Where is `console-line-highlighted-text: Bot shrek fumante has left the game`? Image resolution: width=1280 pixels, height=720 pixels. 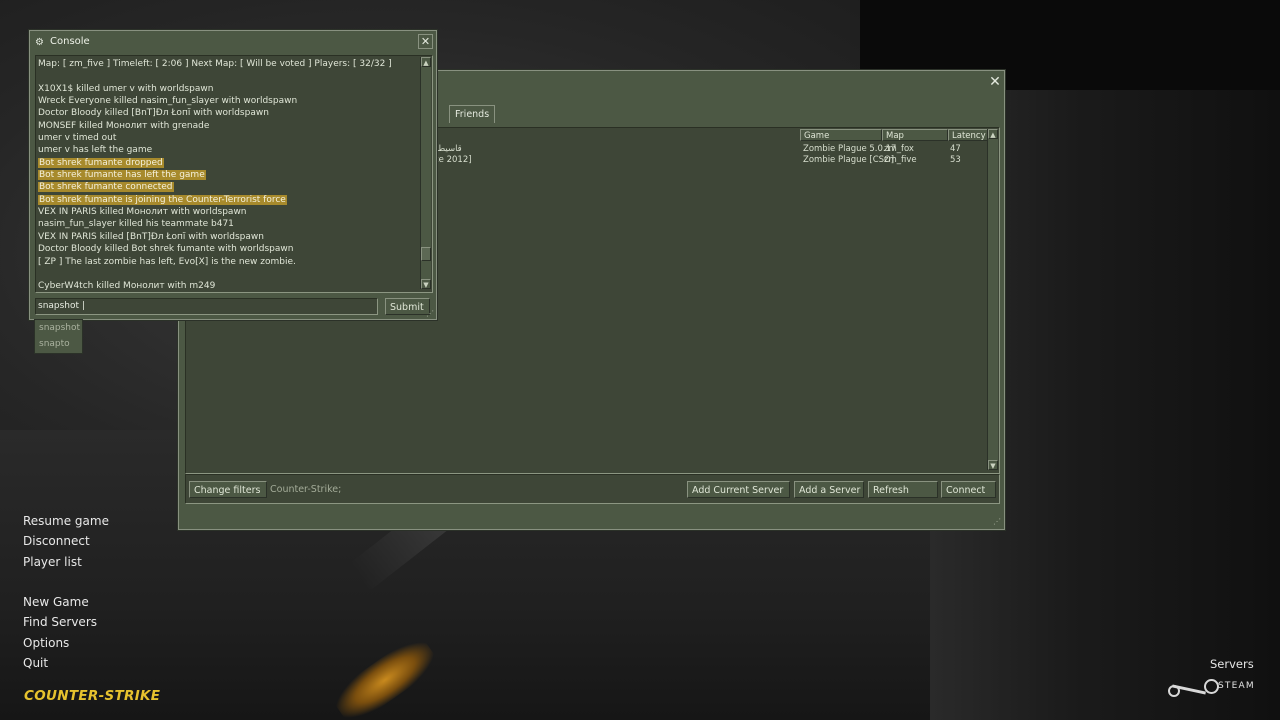
console-line-highlighted-text: Bot shrek fumante has left the game is located at coordinates (122, 175).